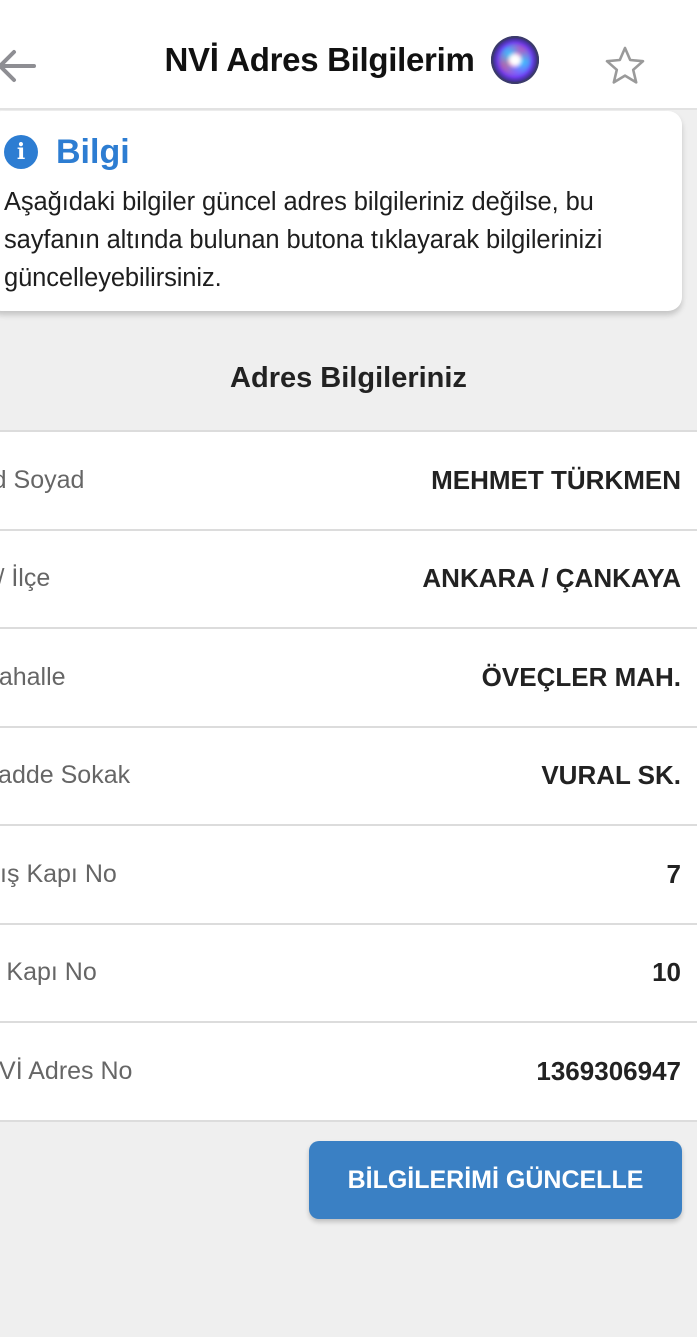 This screenshot has width=697, height=1337. I want to click on star-outline-icon, so click(625, 65).